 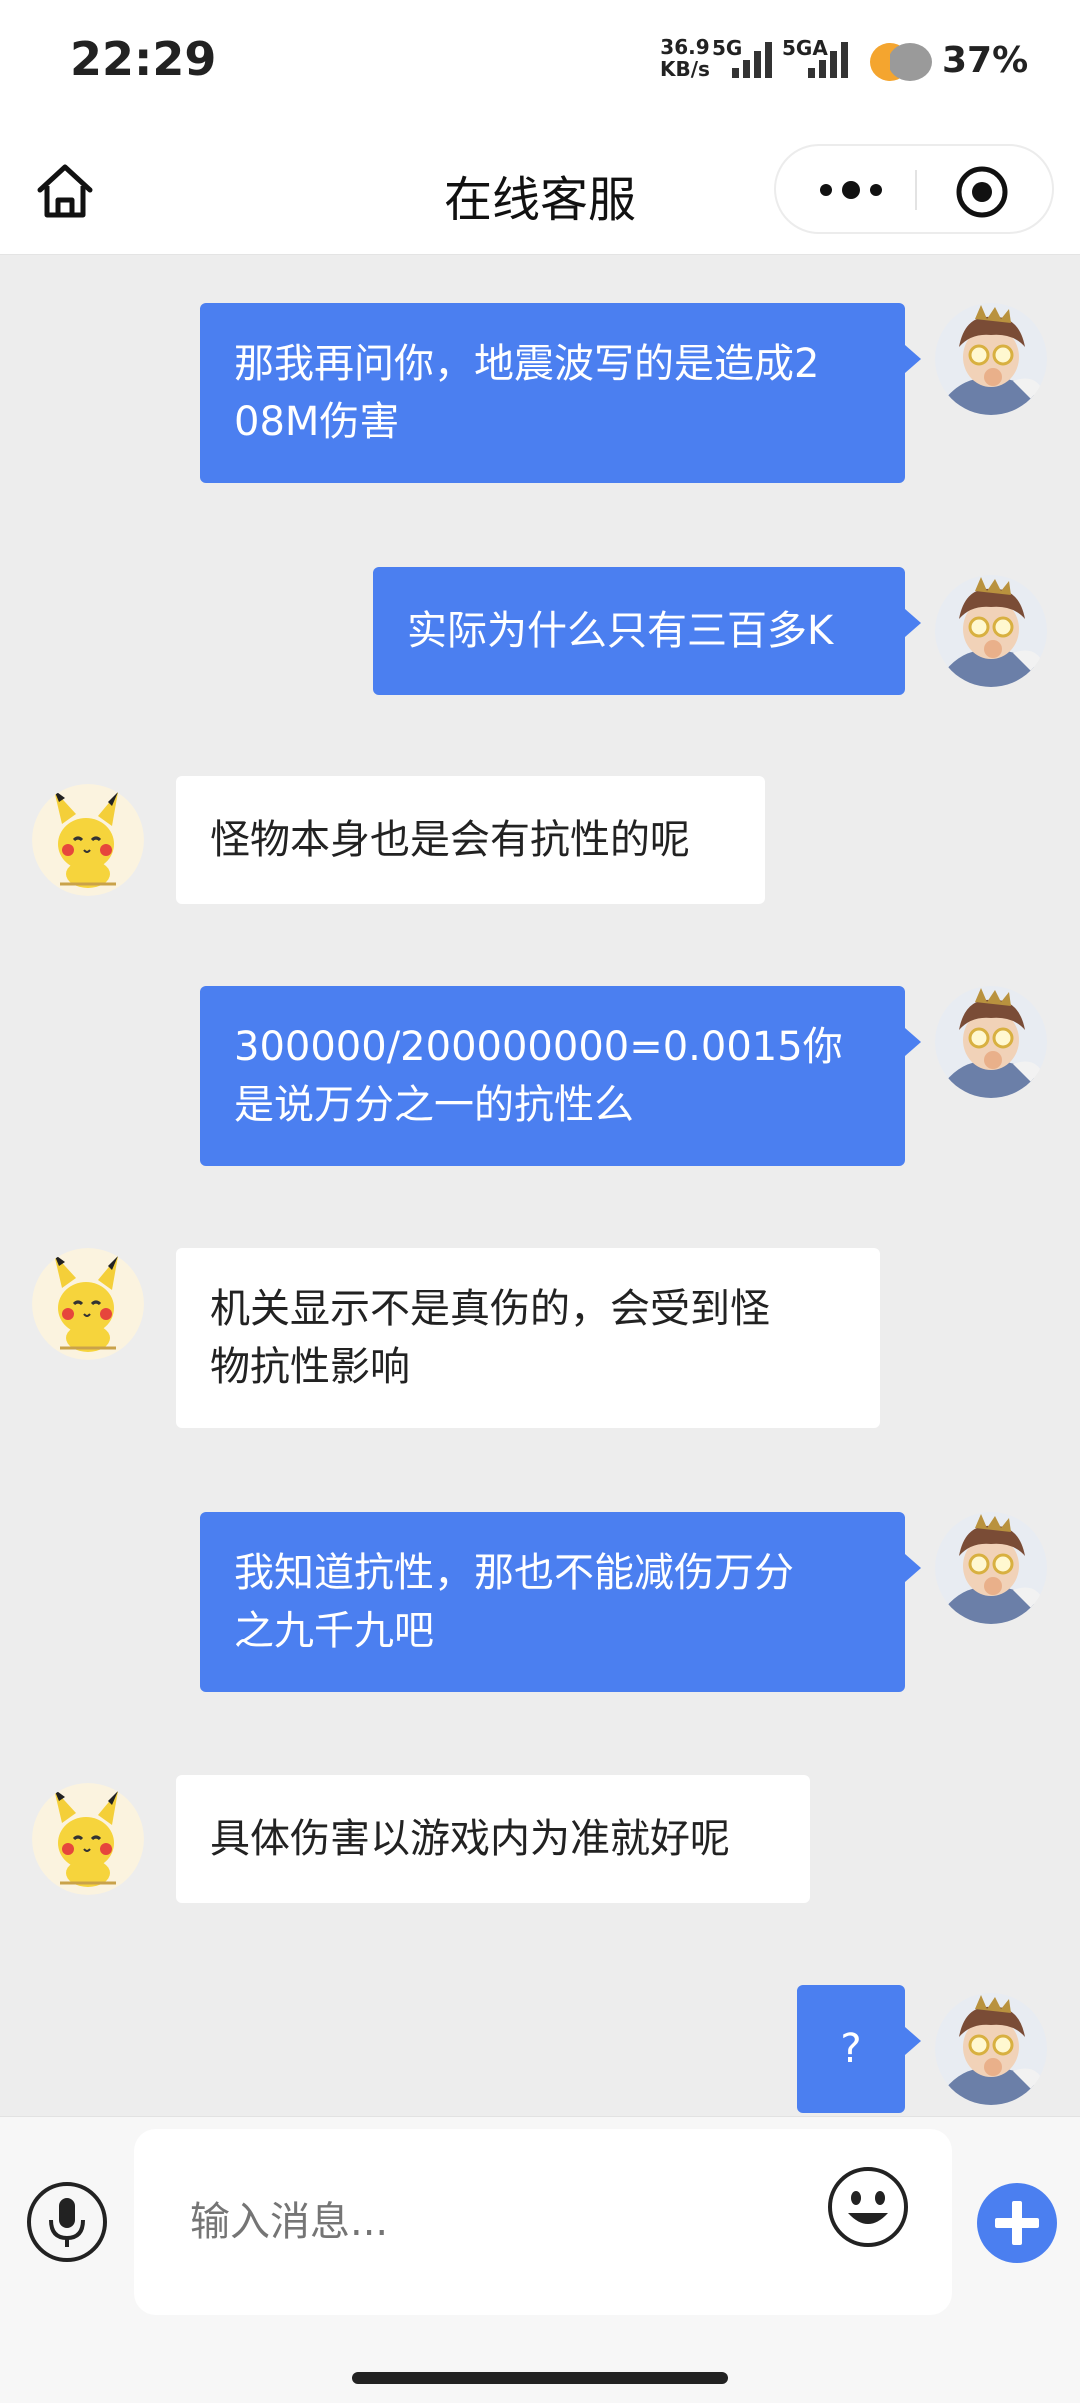 What do you see at coordinates (982, 192) in the screenshot?
I see `target-icon` at bounding box center [982, 192].